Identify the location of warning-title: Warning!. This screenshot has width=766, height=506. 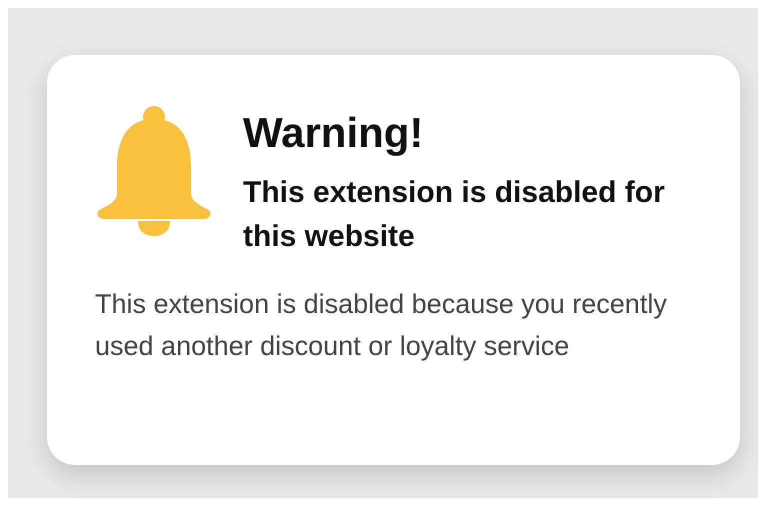
(333, 133).